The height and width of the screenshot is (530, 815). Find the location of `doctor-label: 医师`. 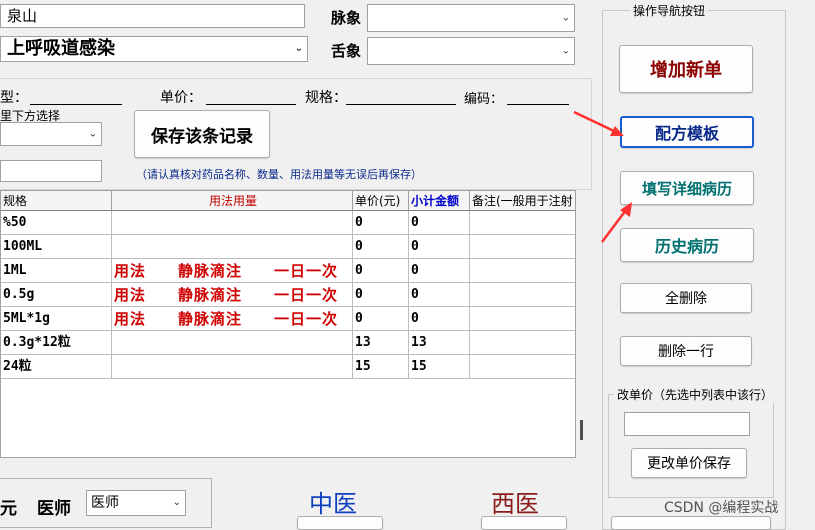

doctor-label: 医师 is located at coordinates (54, 509).